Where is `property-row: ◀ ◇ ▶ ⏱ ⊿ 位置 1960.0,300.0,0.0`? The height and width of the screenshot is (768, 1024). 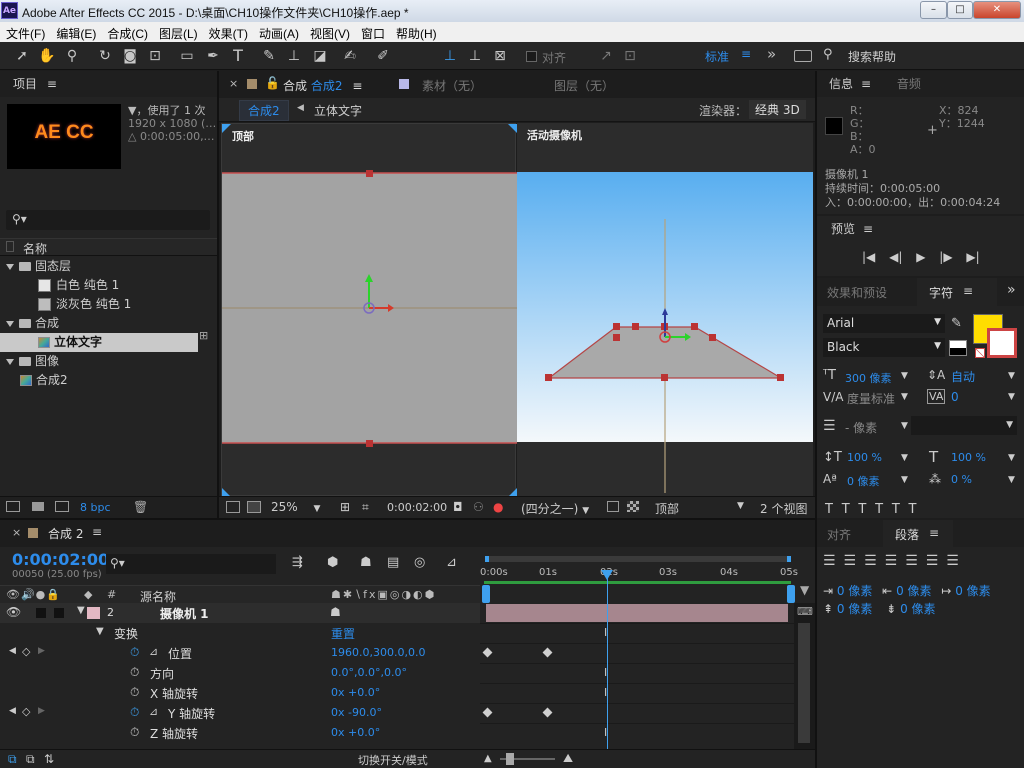
property-row: ◀ ◇ ▶ ⏱ ⊿ 位置 1960.0,300.0,0.0 is located at coordinates (240, 653).